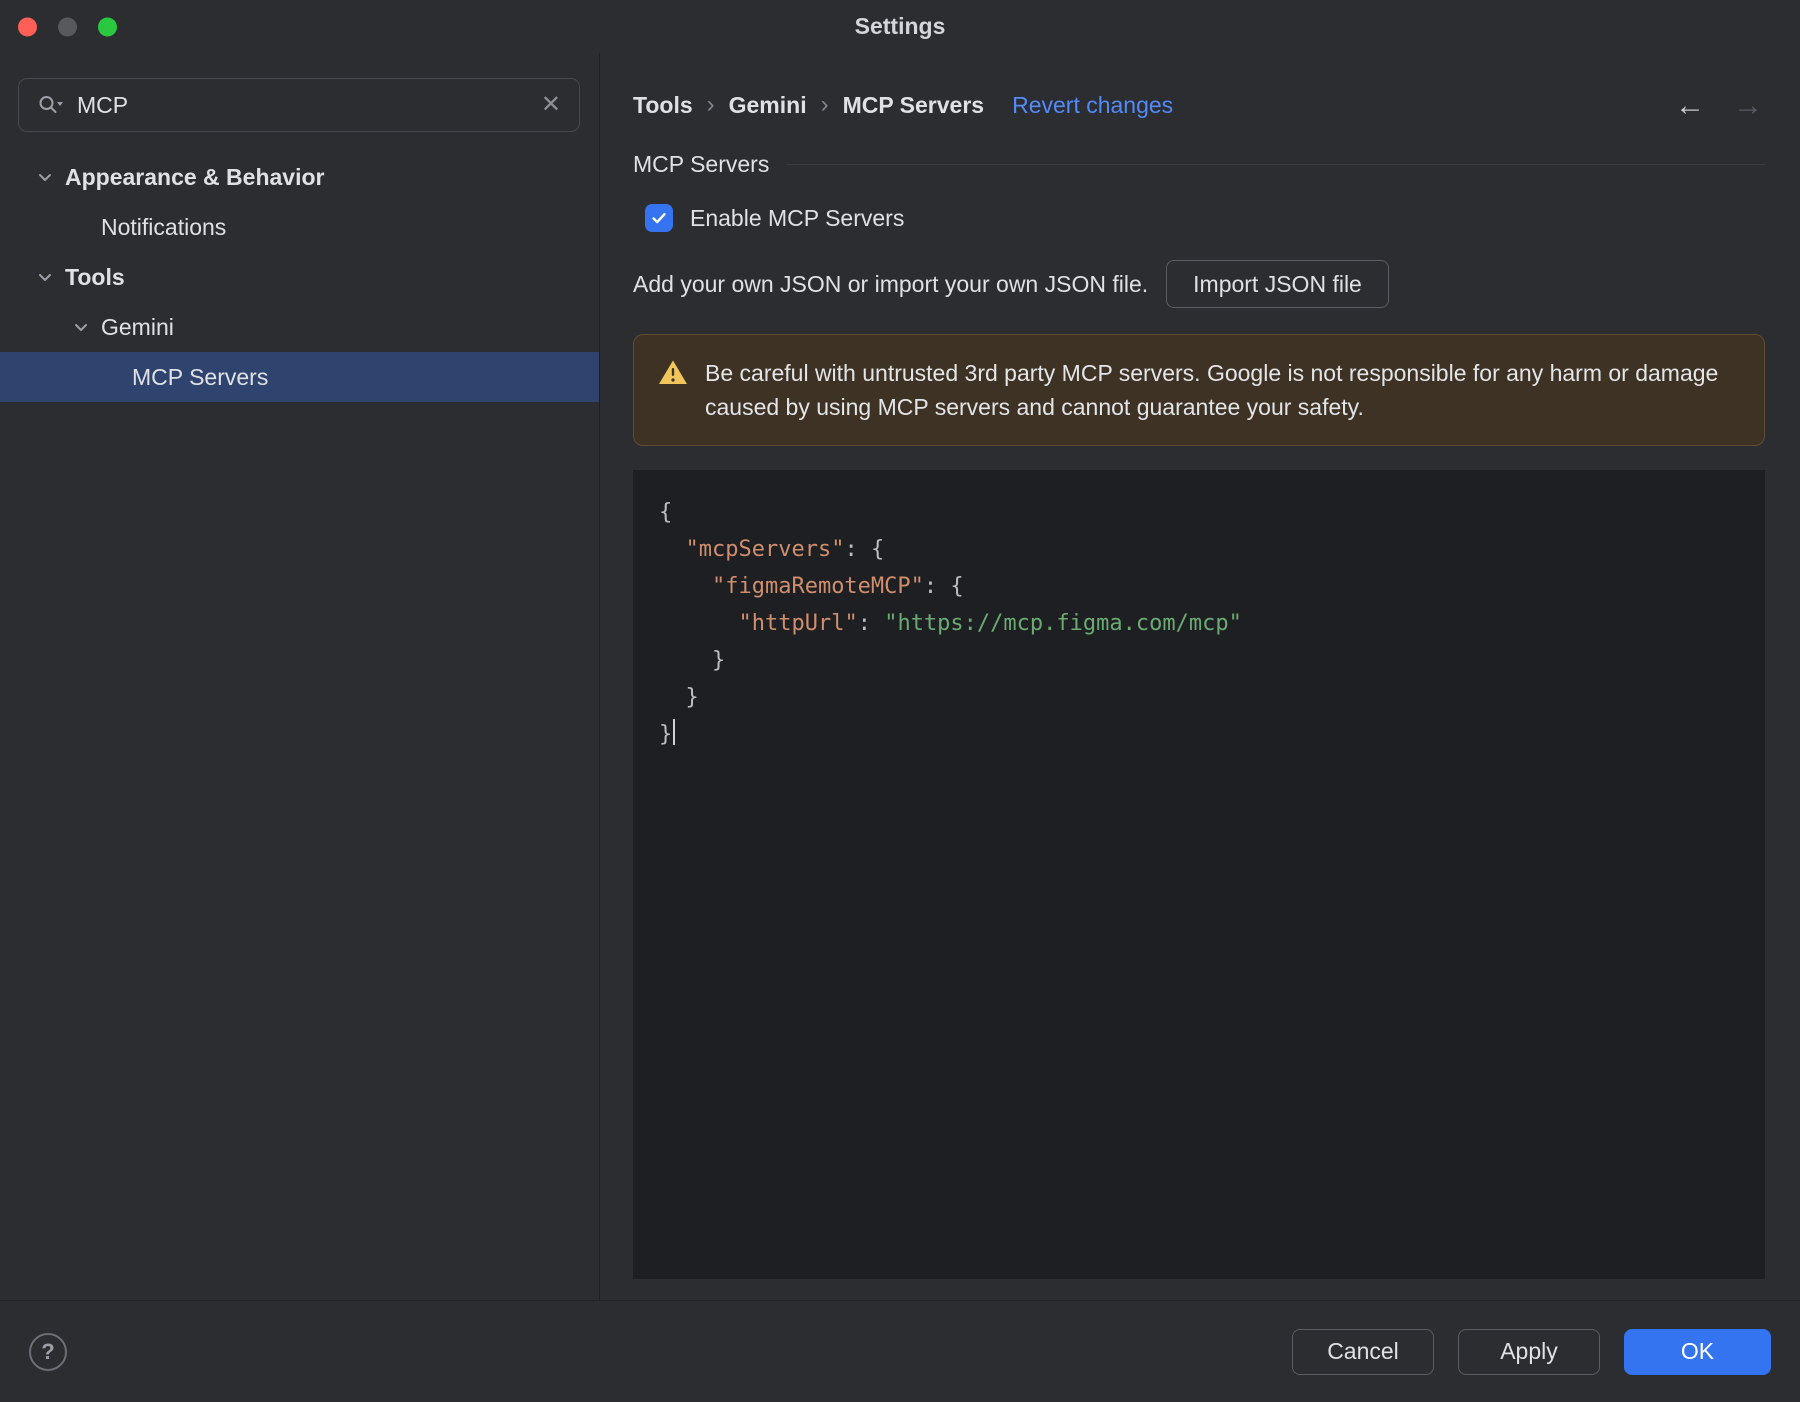  Describe the element at coordinates (837, 586) in the screenshot. I see `code-line: "figmaRemoteMCP": {` at that location.